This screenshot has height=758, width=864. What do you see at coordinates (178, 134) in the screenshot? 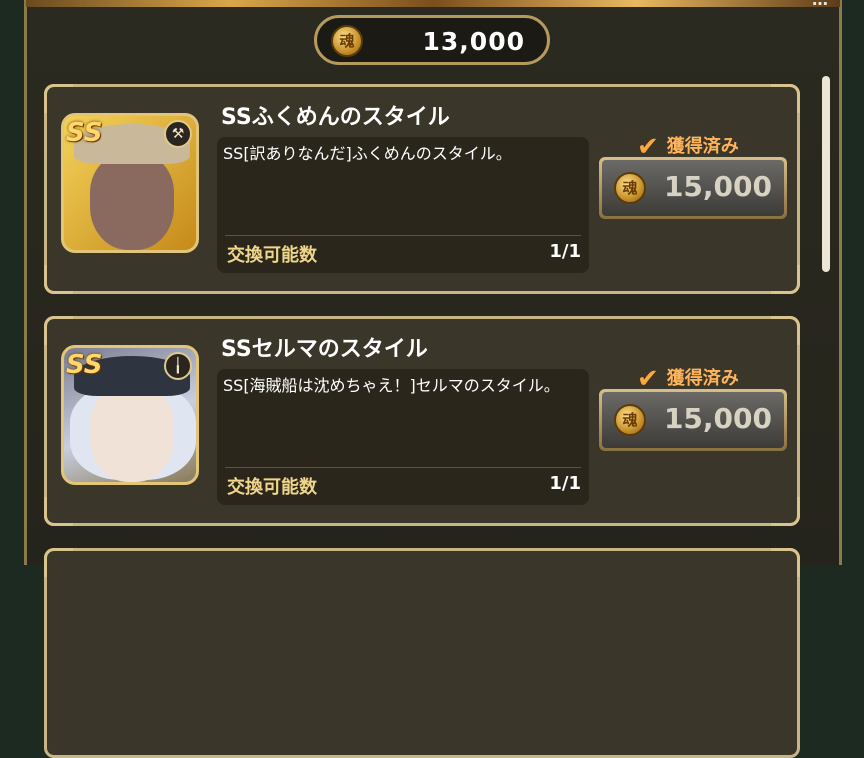
I see `hammer-icon: ⚒` at bounding box center [178, 134].